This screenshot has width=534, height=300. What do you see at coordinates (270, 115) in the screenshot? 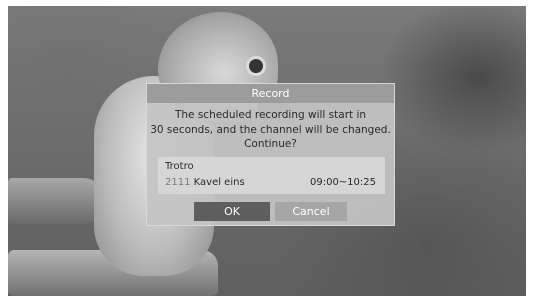
I see `message-line-1: The scheduled recording will start in` at bounding box center [270, 115].